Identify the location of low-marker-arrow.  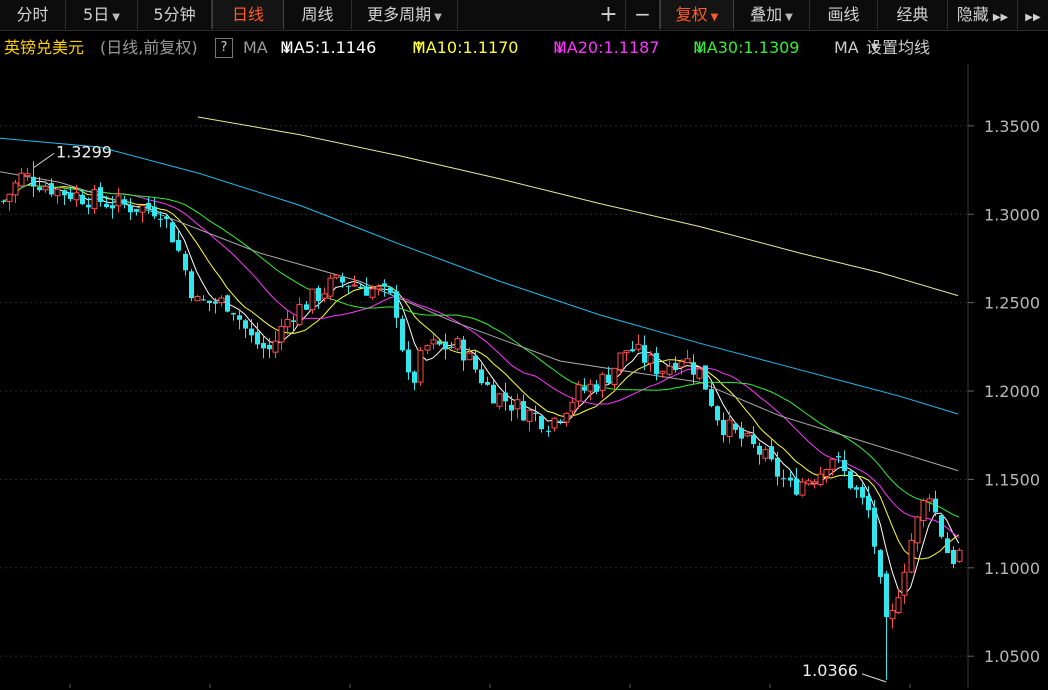
(874, 678).